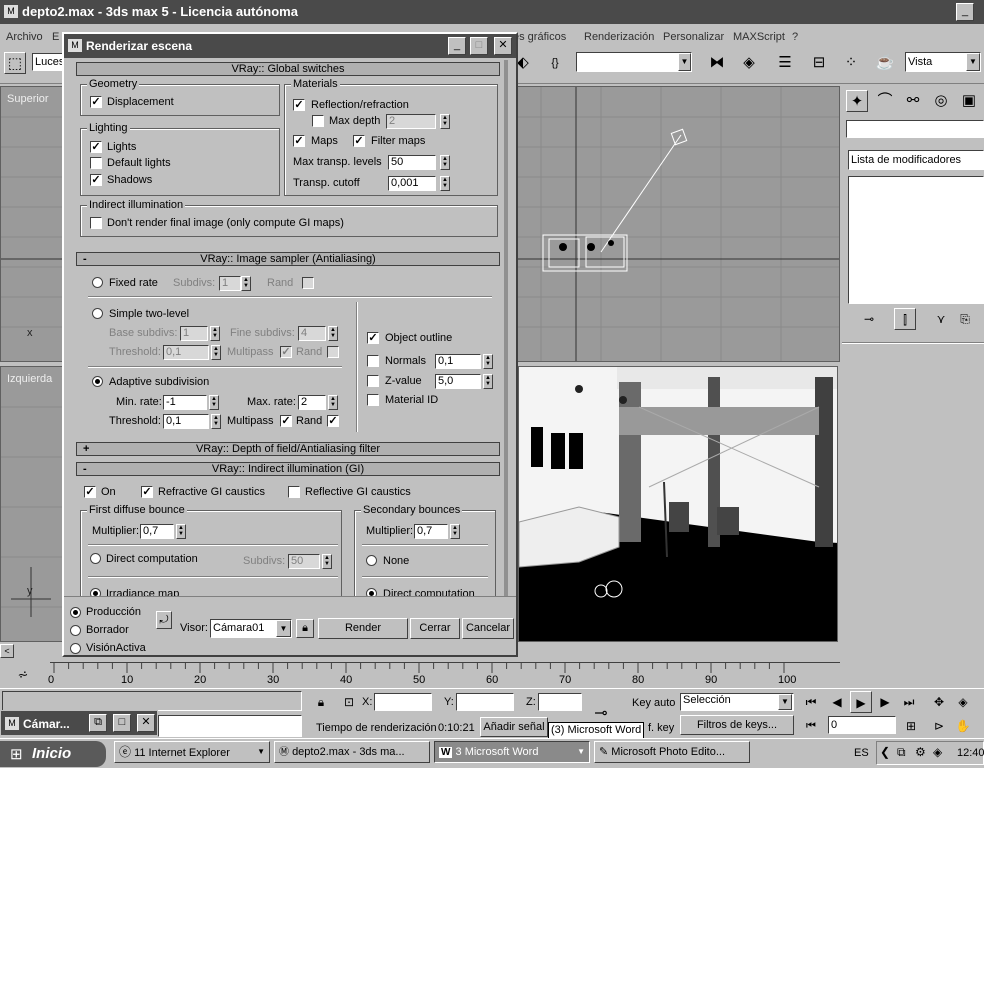 This screenshot has height=984, width=984. Describe the element at coordinates (363, 628) in the screenshot. I see `render-button: Render` at that location.